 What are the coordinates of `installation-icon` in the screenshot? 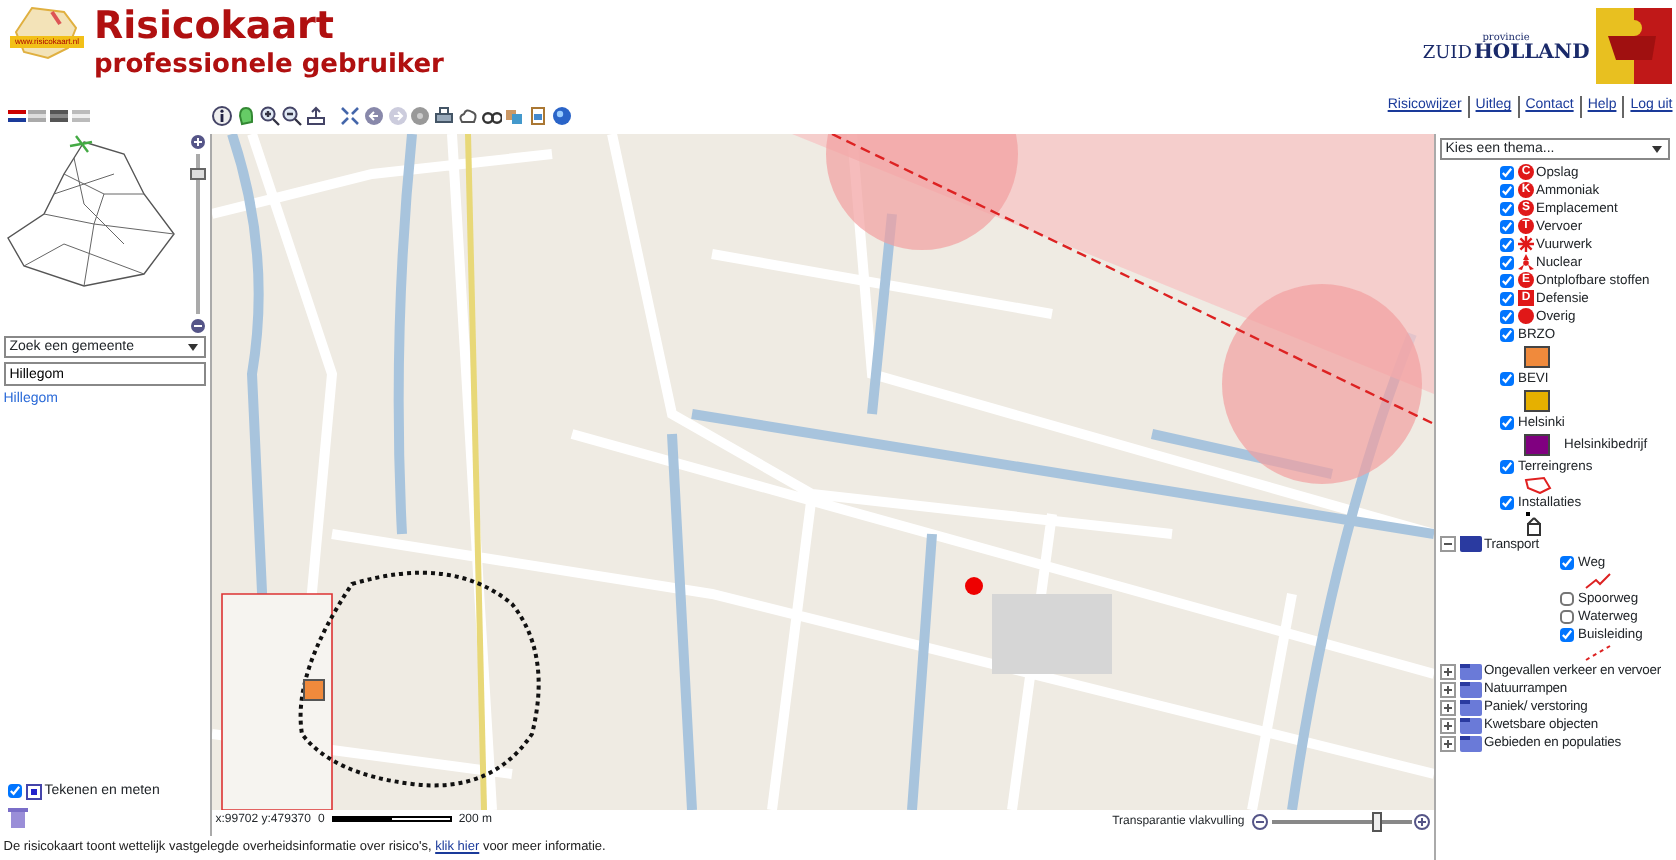 It's located at (1534, 523).